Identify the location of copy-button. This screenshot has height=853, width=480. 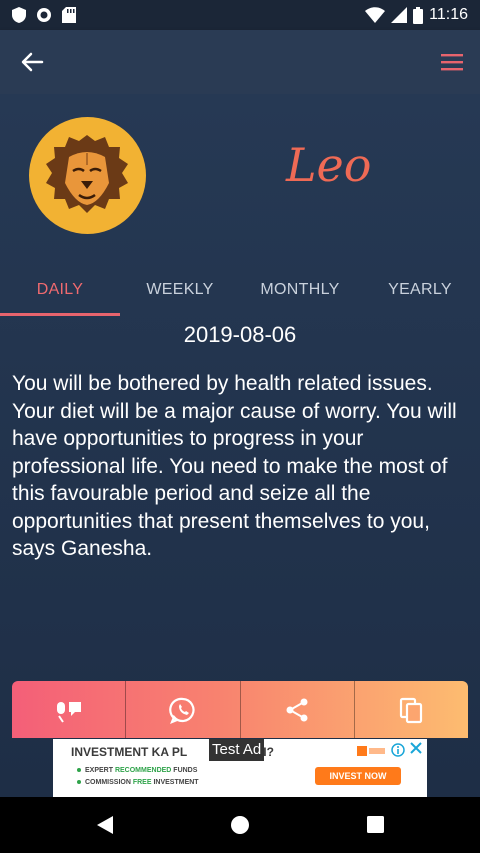
(411, 709).